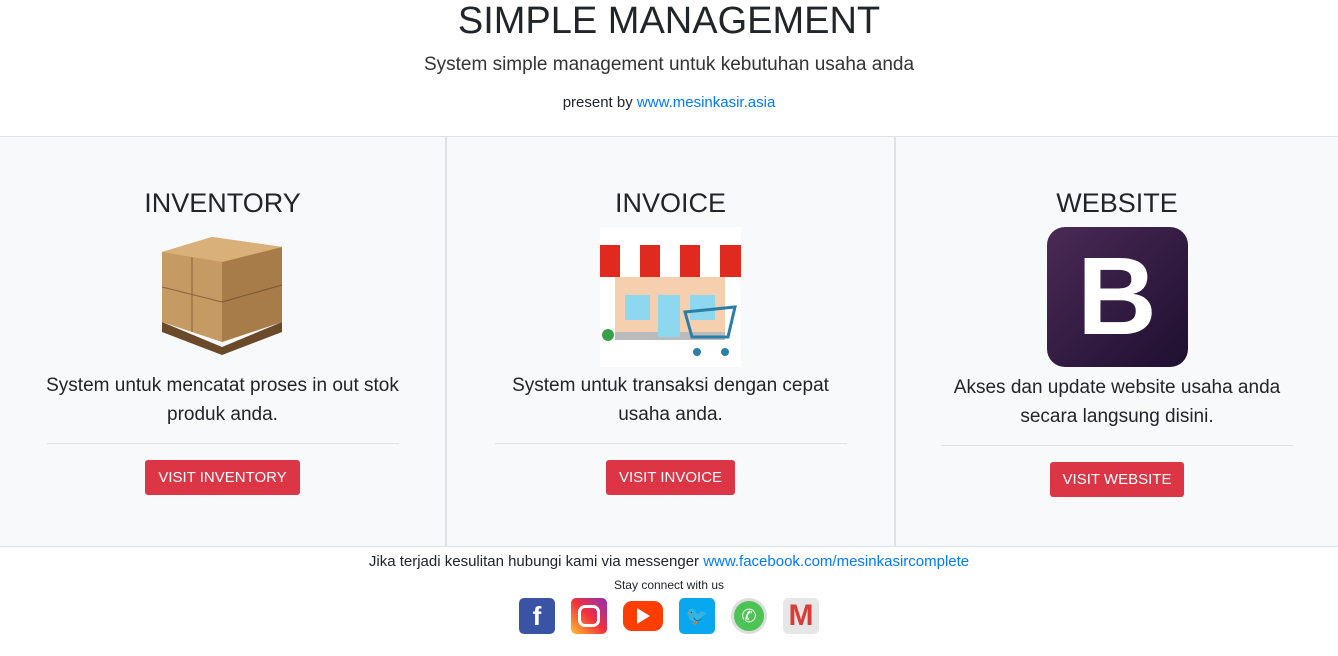 The width and height of the screenshot is (1338, 656). What do you see at coordinates (537, 616) in the screenshot?
I see `facebook-icon: f` at bounding box center [537, 616].